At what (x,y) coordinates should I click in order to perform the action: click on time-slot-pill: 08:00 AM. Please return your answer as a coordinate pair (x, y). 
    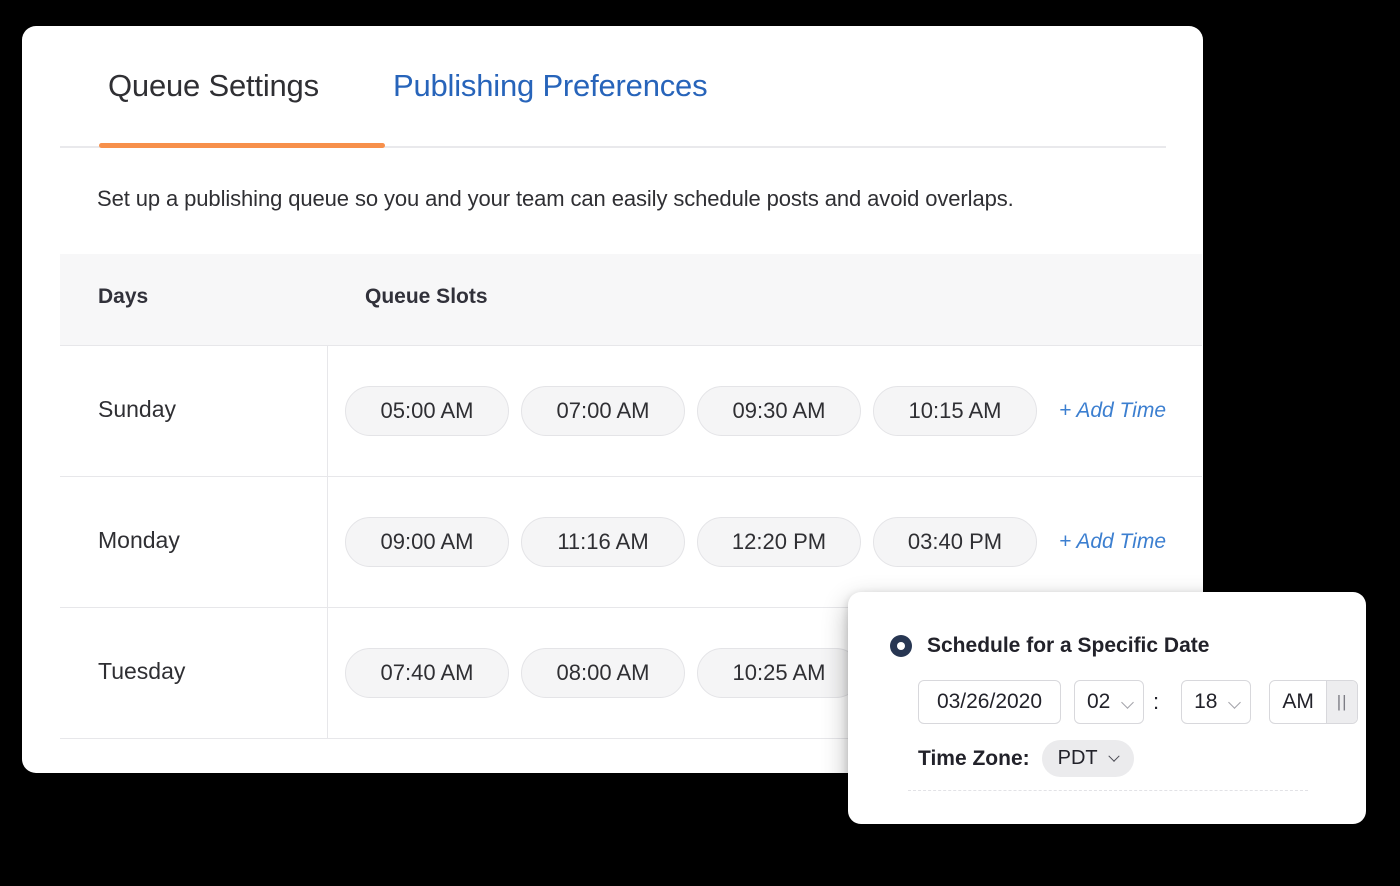
    Looking at the image, I should click on (603, 673).